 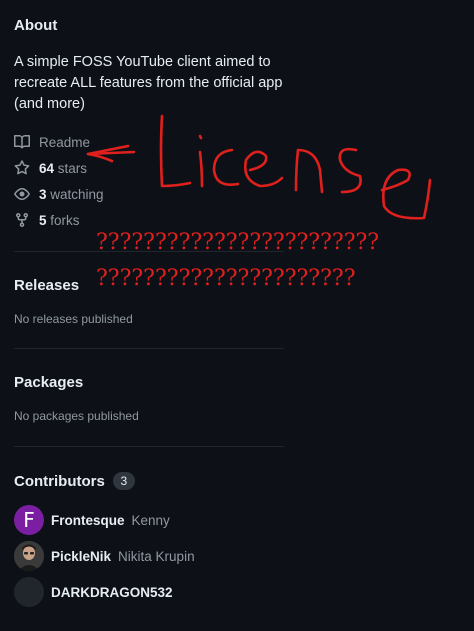 I want to click on stars-link: 64 stars, so click(x=50, y=168).